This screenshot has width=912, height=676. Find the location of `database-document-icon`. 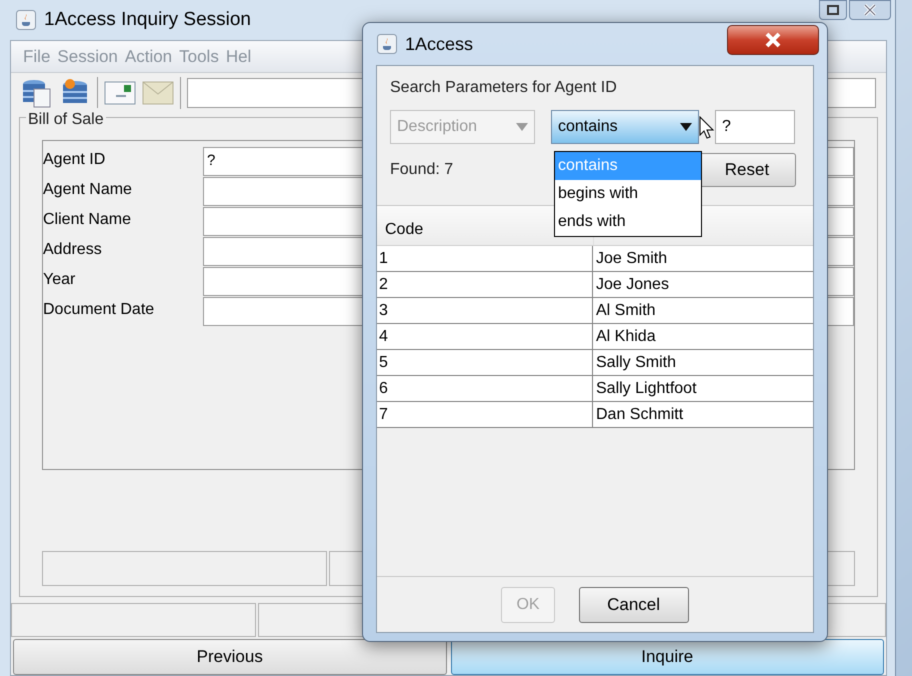

database-document-icon is located at coordinates (37, 93).